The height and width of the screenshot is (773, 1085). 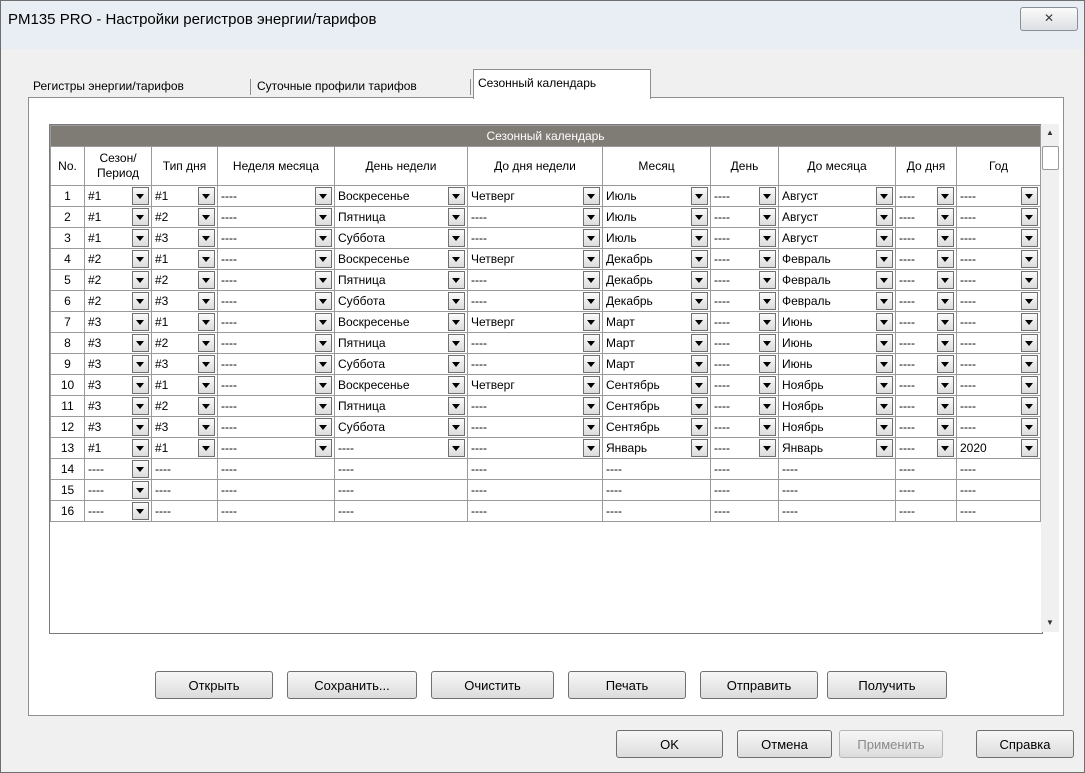 I want to click on combo-box: Июнь, so click(x=837, y=343).